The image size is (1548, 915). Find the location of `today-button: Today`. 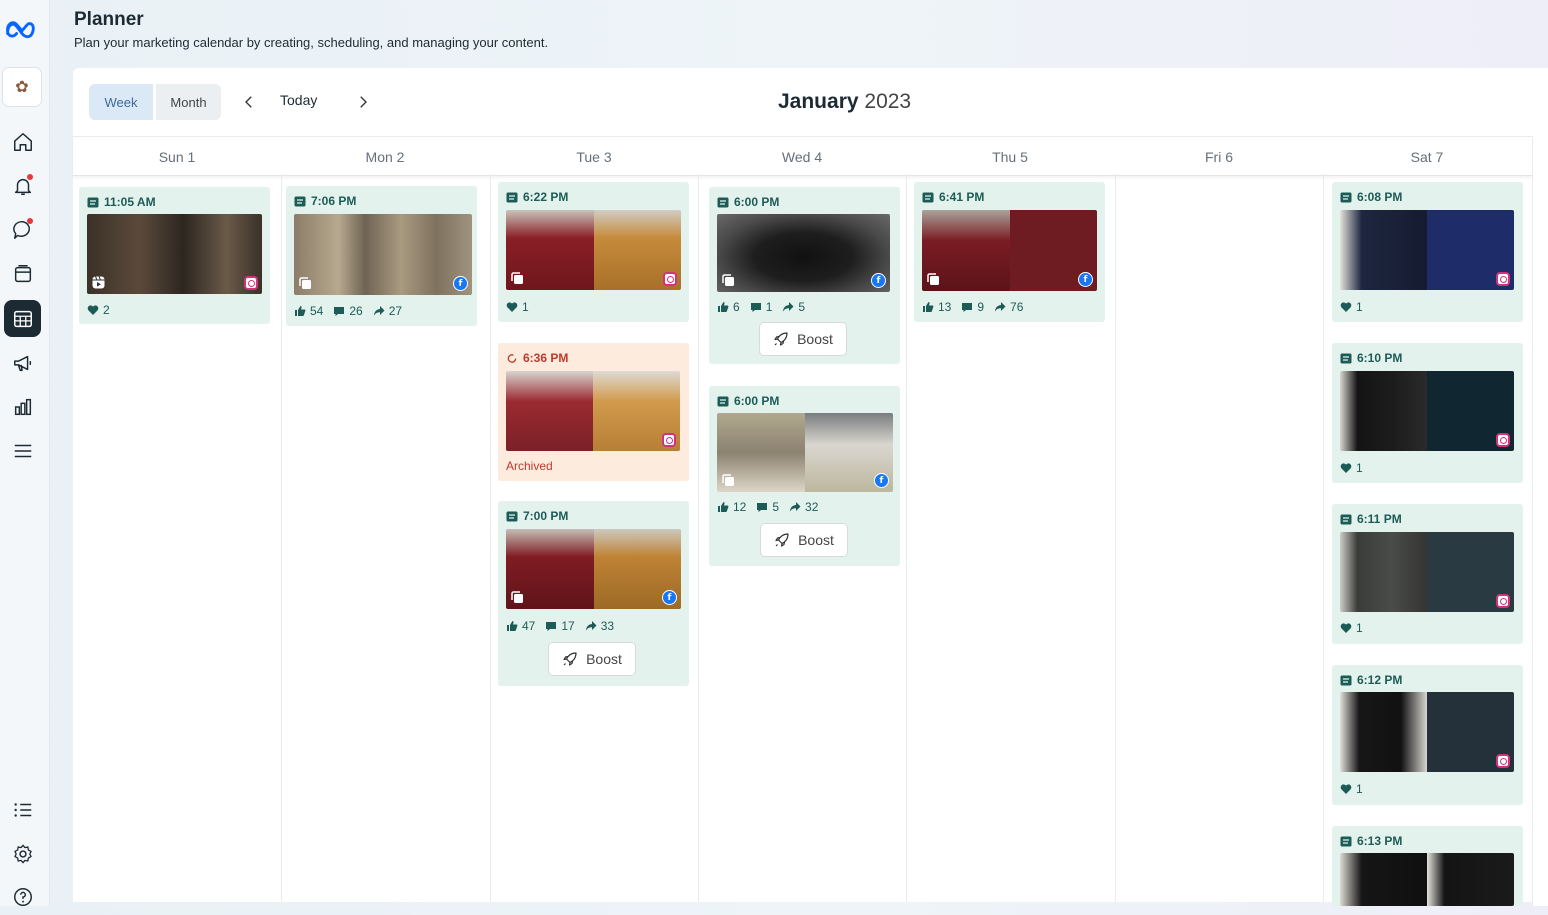

today-button: Today is located at coordinates (298, 100).